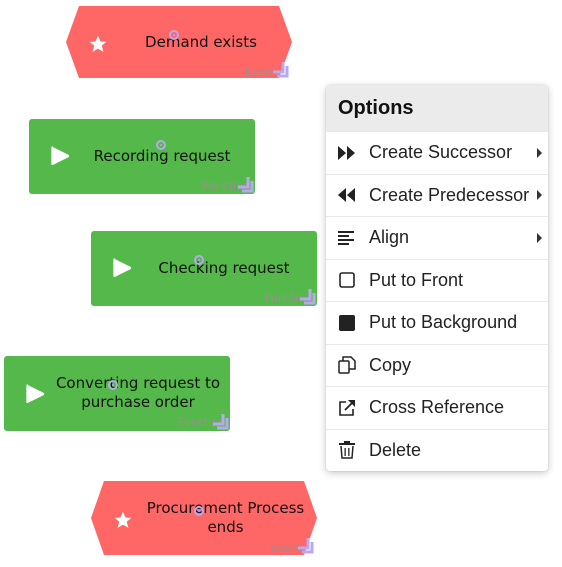 This screenshot has height=567, width=562. I want to click on square-filled-icon, so click(347, 323).